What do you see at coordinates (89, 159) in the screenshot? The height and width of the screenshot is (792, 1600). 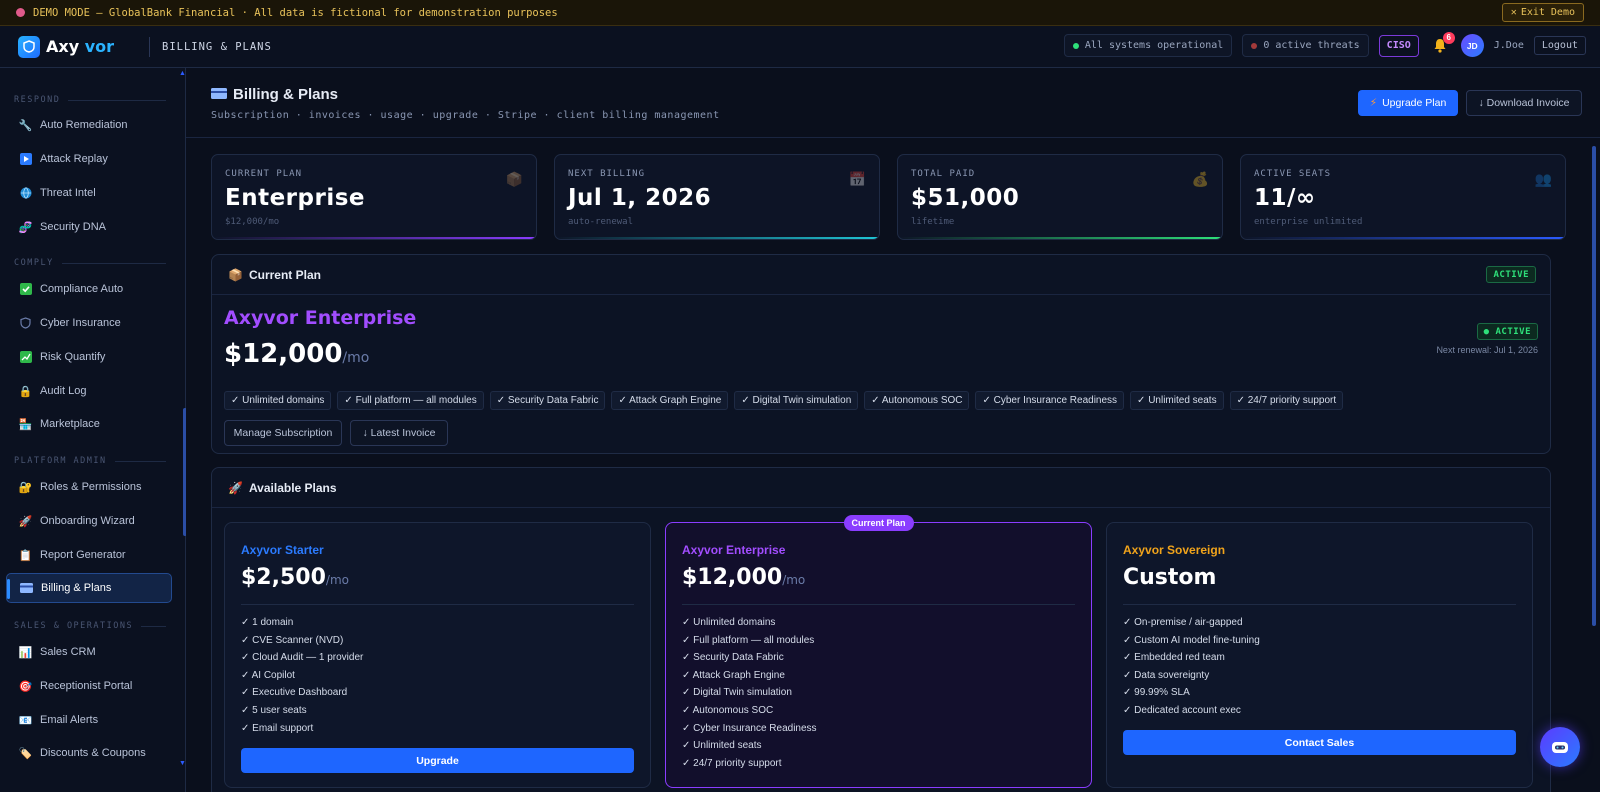 I see `sidebar-item-attack-replay: Attack Replay` at bounding box center [89, 159].